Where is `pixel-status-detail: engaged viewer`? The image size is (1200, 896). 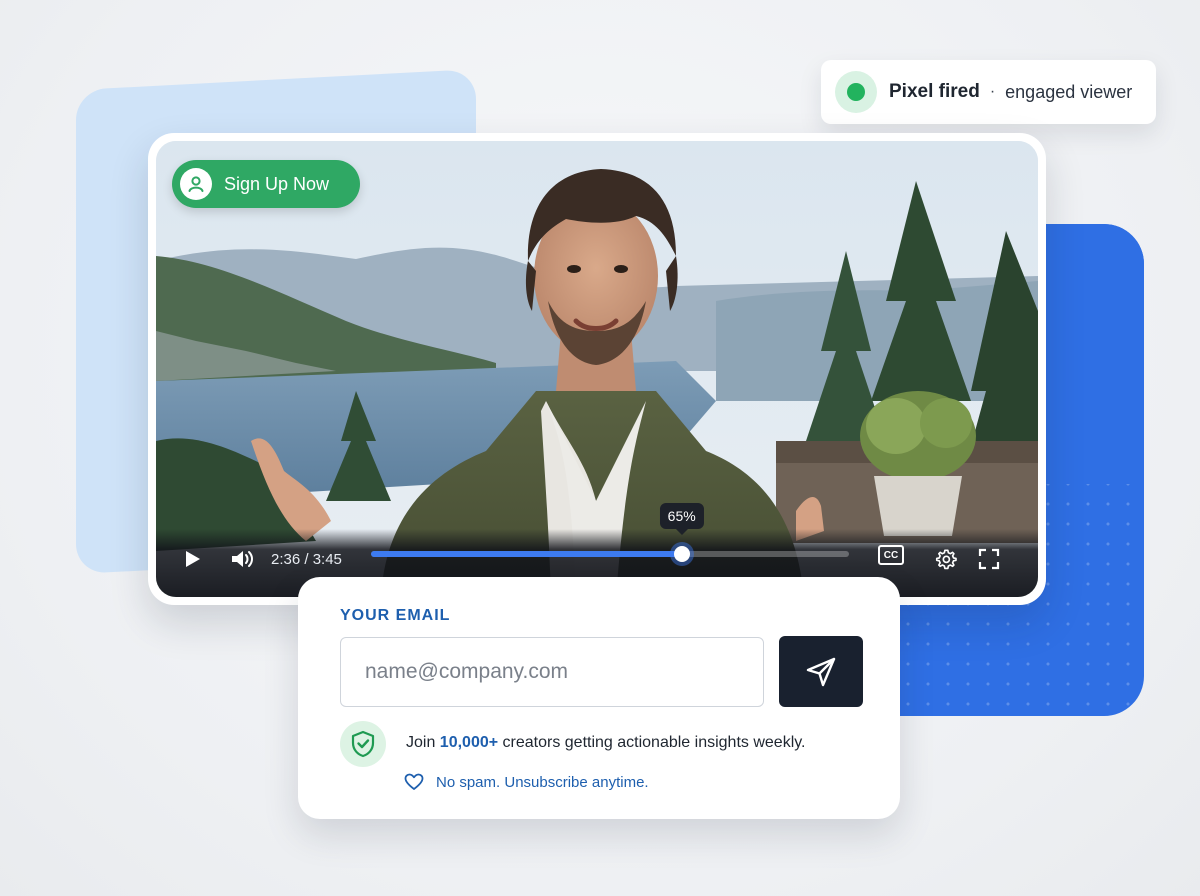 pixel-status-detail: engaged viewer is located at coordinates (1069, 91).